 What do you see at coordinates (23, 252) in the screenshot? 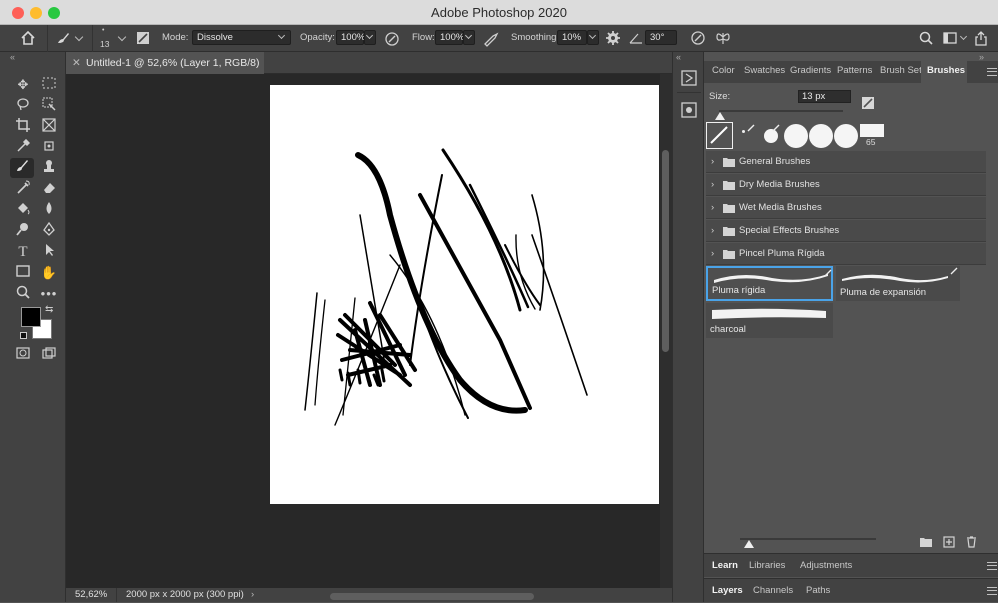
I see `type-tool-icon: T` at bounding box center [23, 252].